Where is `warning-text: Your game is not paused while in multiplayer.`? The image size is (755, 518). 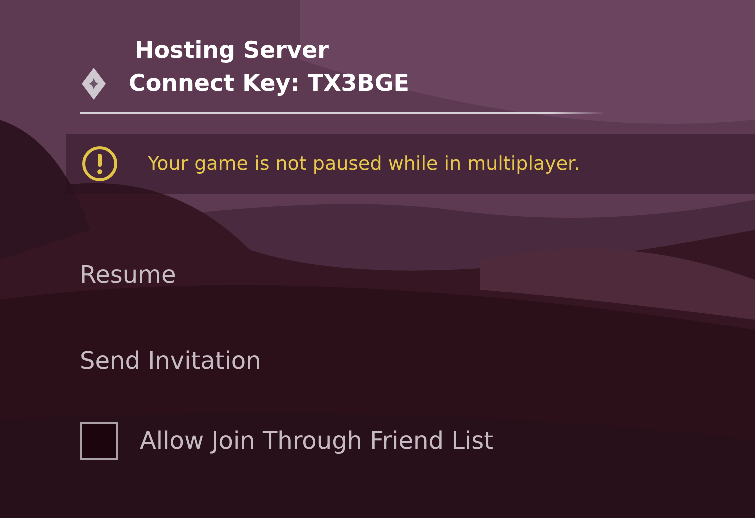
warning-text: Your game is not paused while in multiplayer. is located at coordinates (364, 164).